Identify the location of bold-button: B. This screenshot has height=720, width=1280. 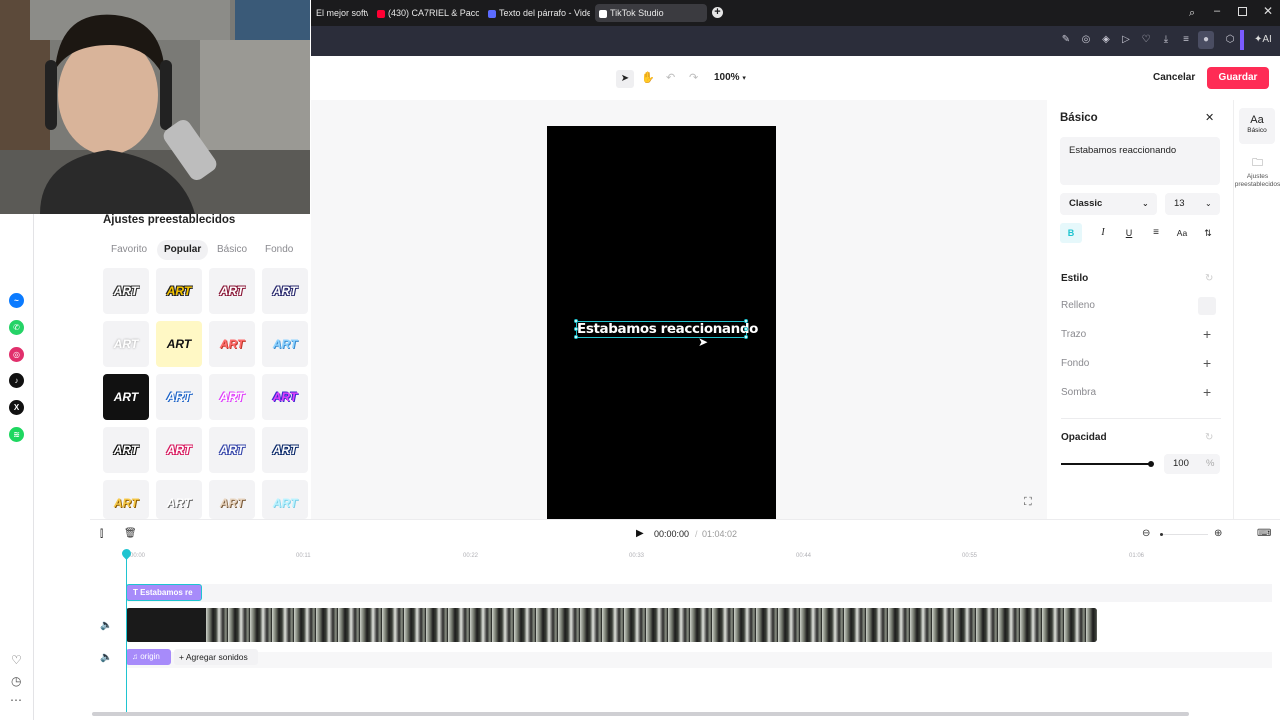
(1071, 233).